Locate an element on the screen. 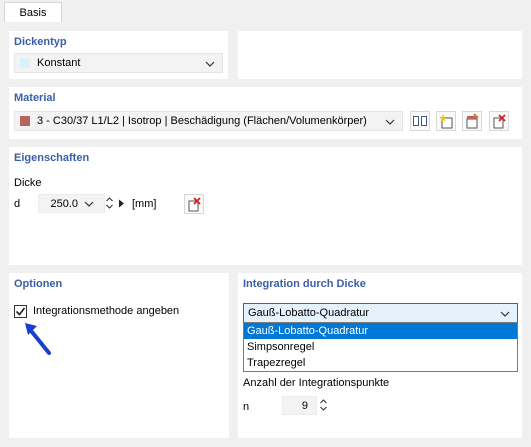 The height and width of the screenshot is (447, 531). option-trapez: Trapezregel is located at coordinates (380, 363).